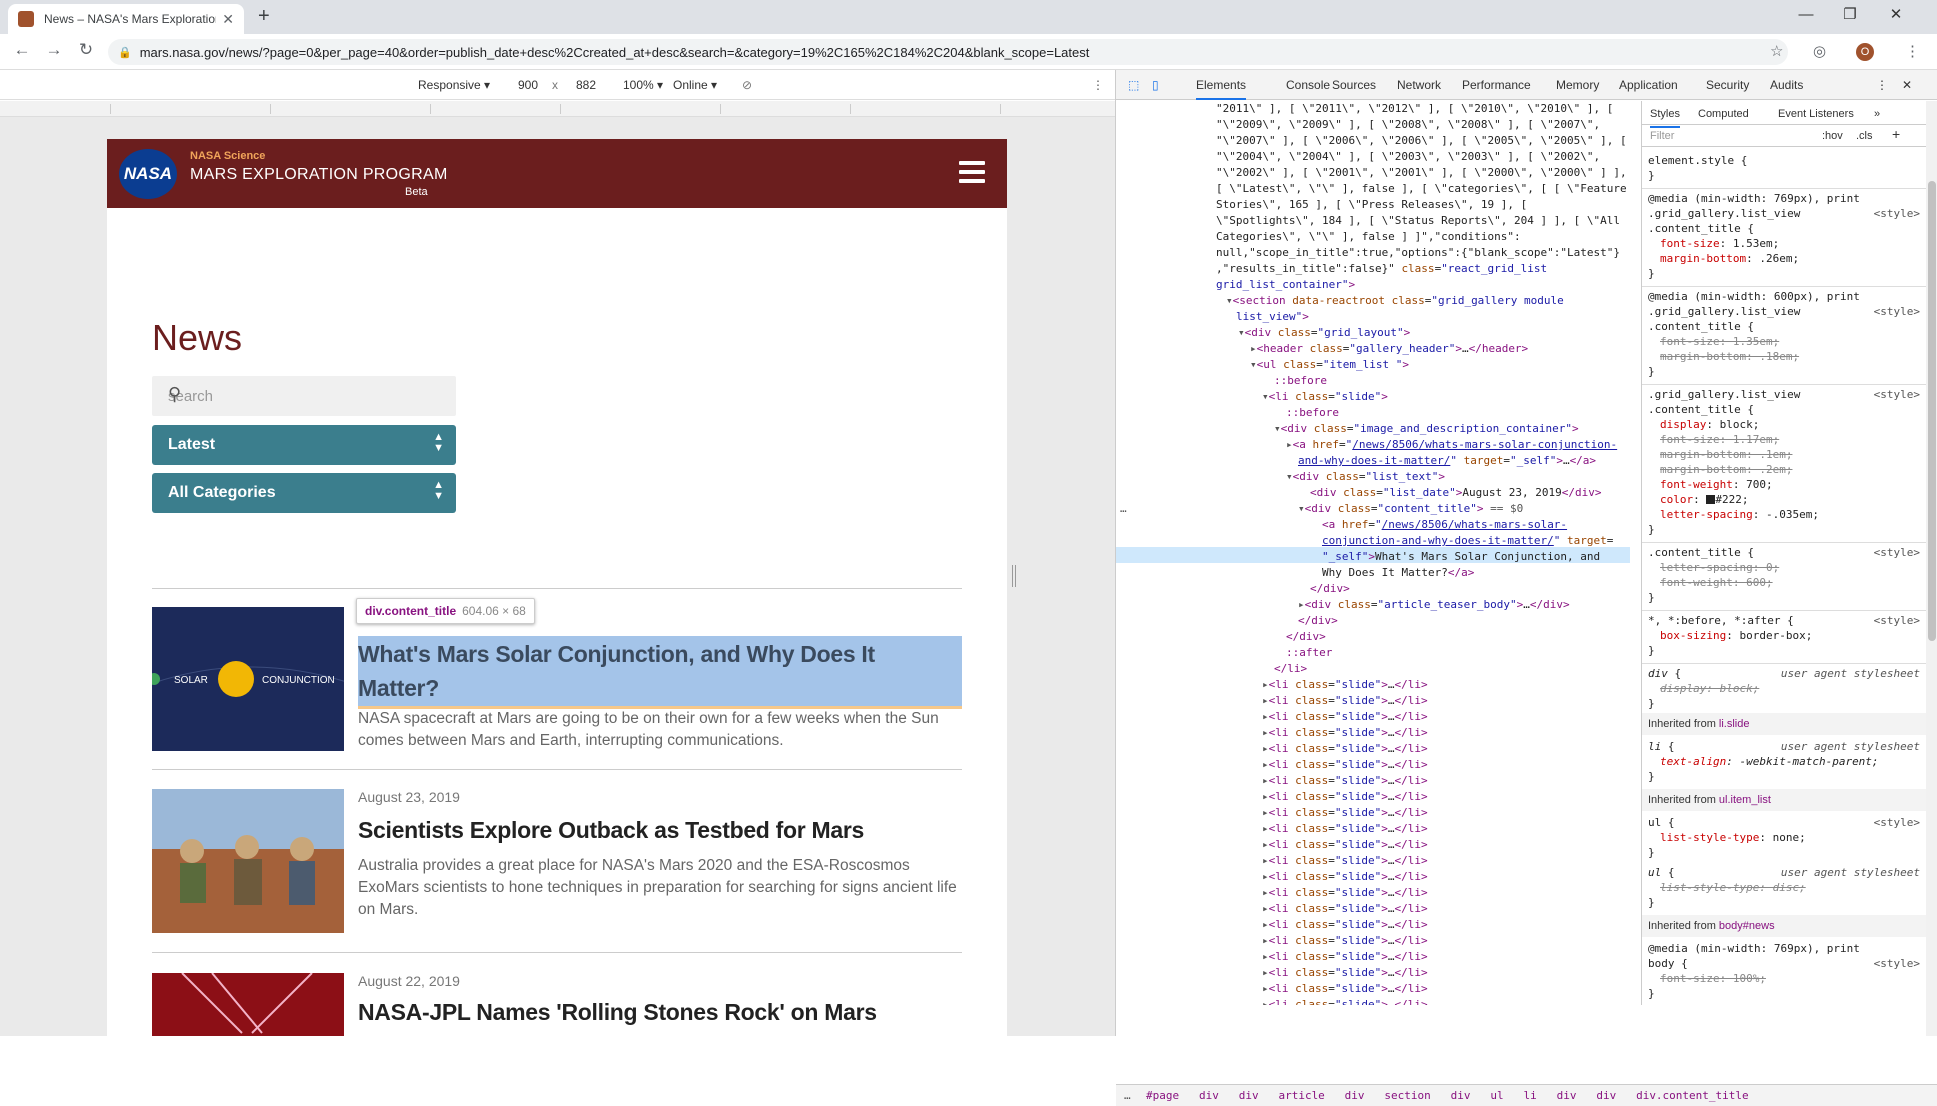 This screenshot has width=1937, height=1106. I want to click on tab-elements: Elements, so click(1221, 89).